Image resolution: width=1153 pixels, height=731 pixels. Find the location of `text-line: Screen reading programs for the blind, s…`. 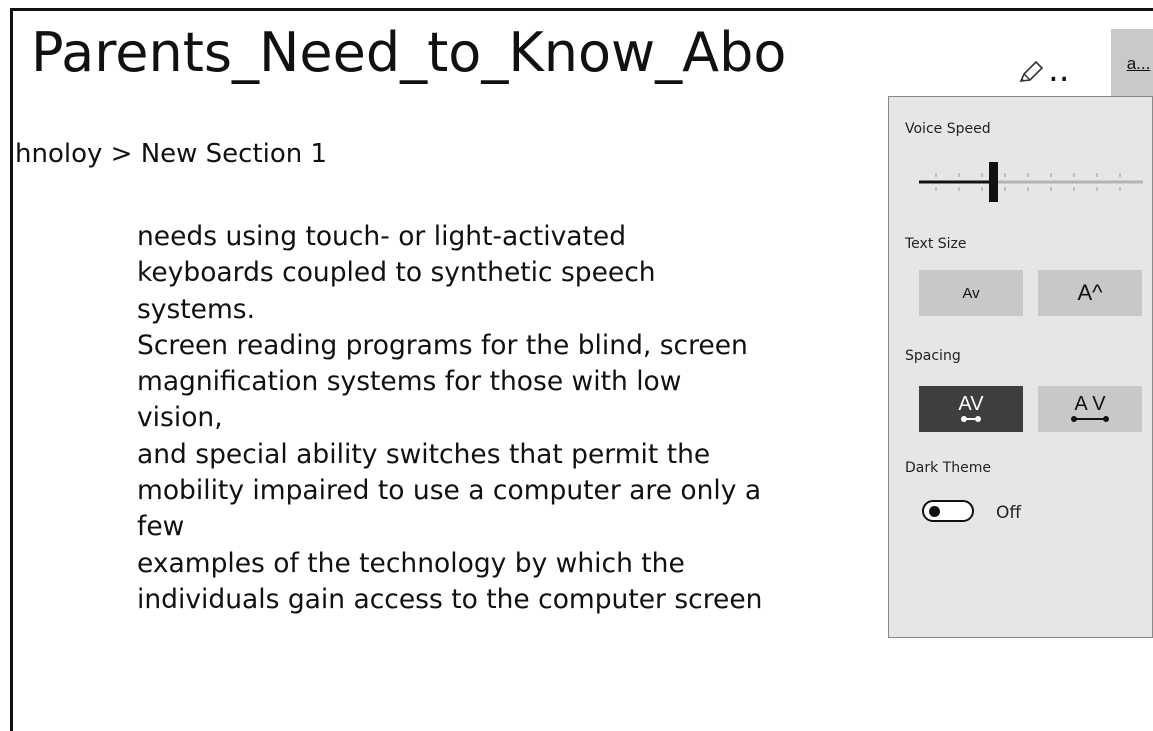

text-line: Screen reading programs for the blind, s… is located at coordinates (442, 345).